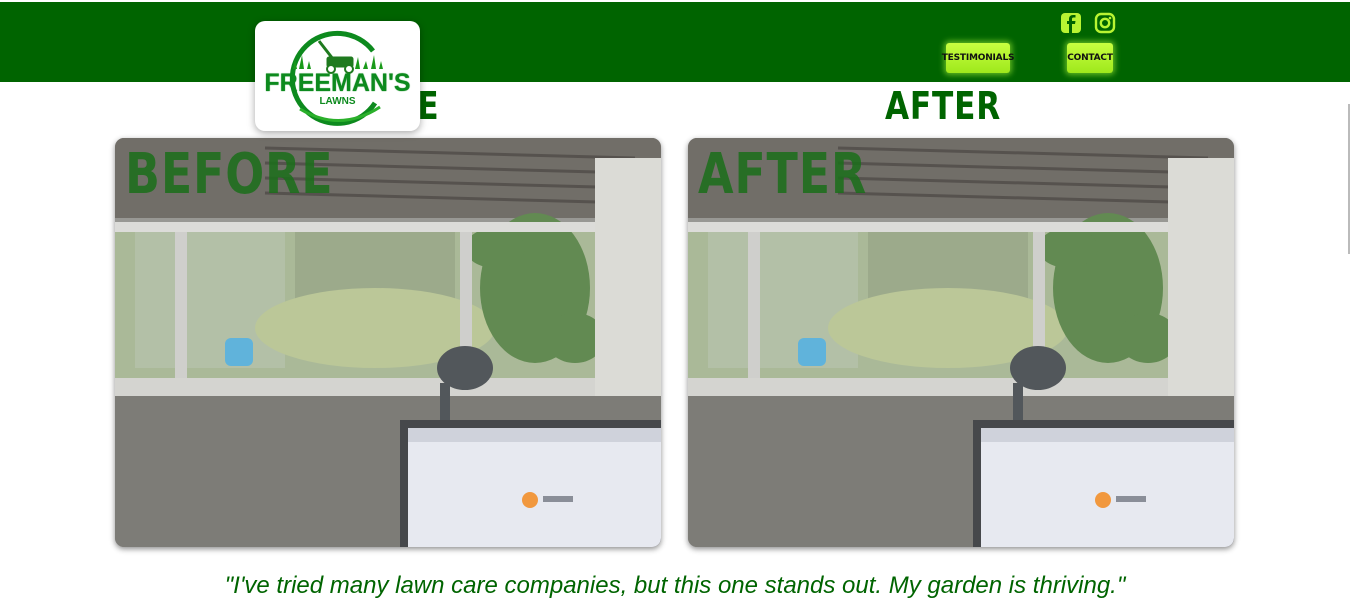 The height and width of the screenshot is (615, 1350). I want to click on site-header, so click(675, 42).